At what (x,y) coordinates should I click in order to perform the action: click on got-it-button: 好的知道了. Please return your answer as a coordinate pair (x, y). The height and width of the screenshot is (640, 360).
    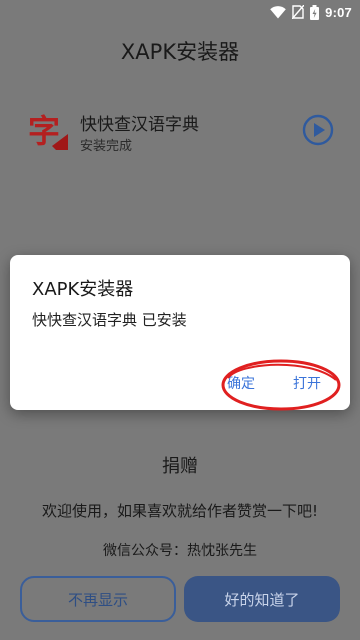
    Looking at the image, I should click on (262, 599).